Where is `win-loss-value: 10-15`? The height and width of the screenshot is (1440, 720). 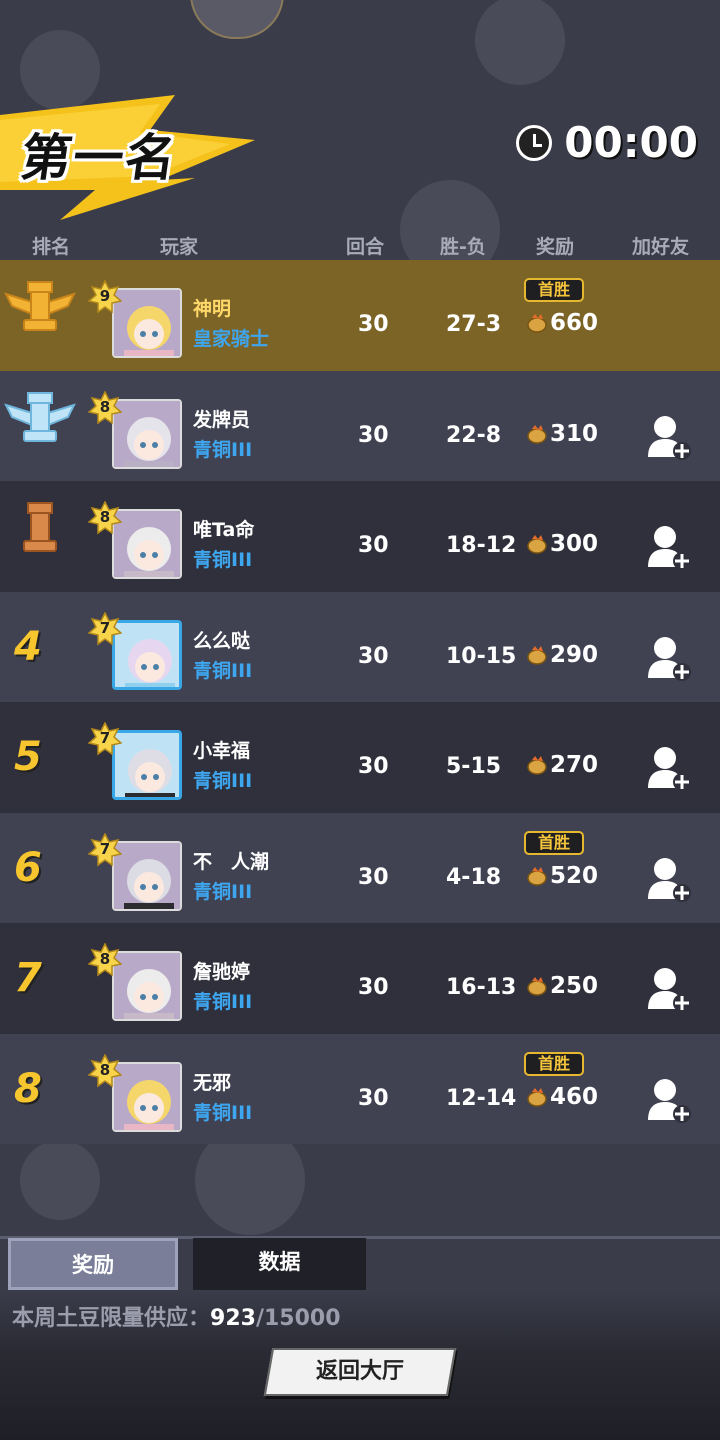 win-loss-value: 10-15 is located at coordinates (481, 656).